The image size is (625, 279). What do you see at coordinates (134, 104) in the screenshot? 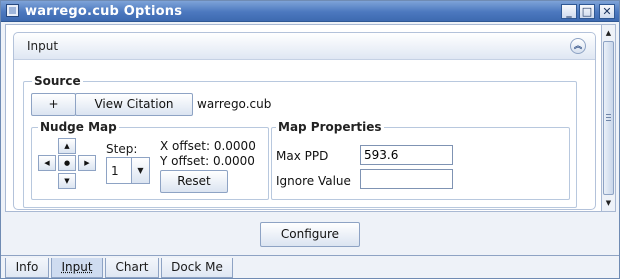
I see `view-citation-button: View Citation` at bounding box center [134, 104].